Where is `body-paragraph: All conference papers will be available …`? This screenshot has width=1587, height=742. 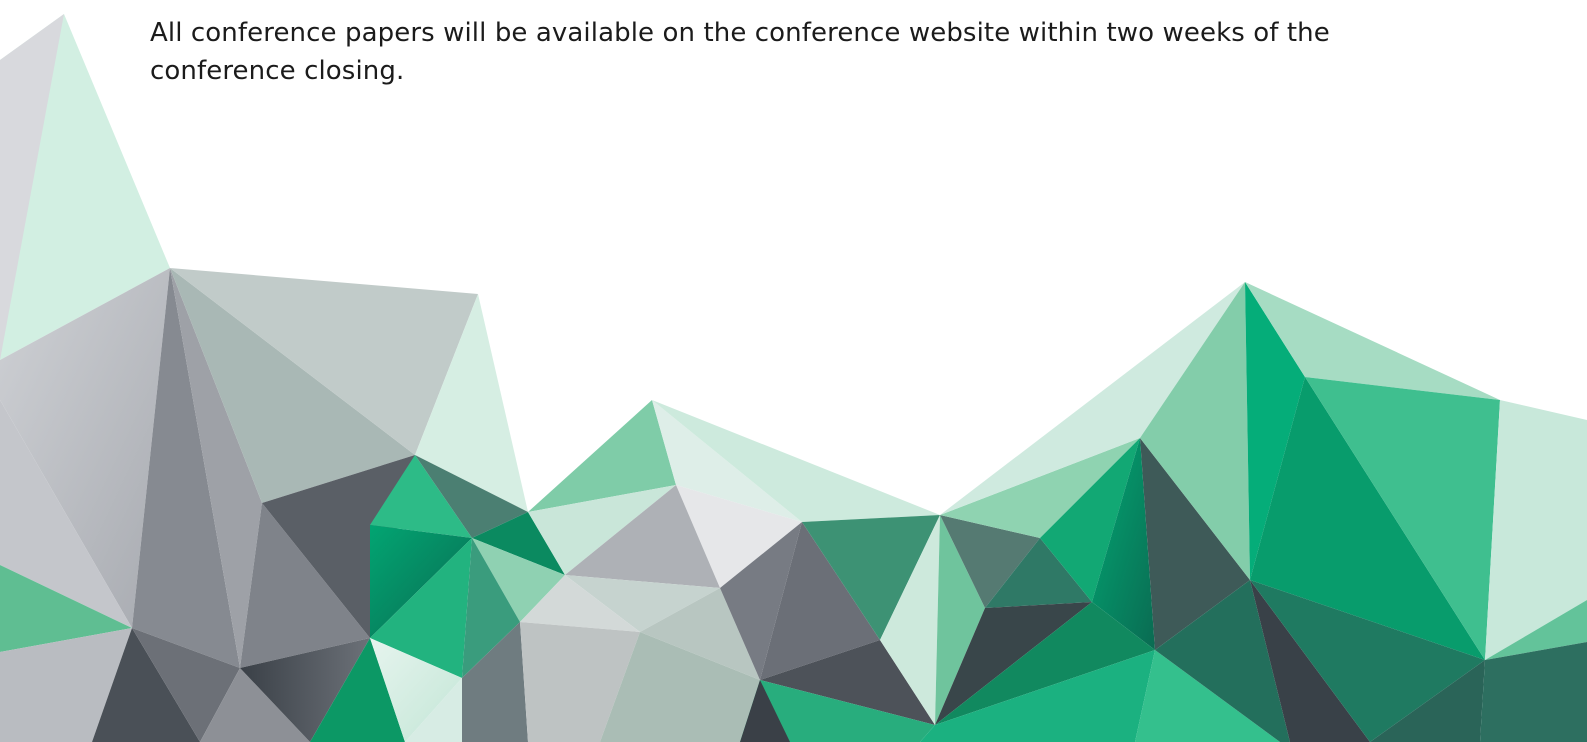 body-paragraph: All conference papers will be available … is located at coordinates (740, 52).